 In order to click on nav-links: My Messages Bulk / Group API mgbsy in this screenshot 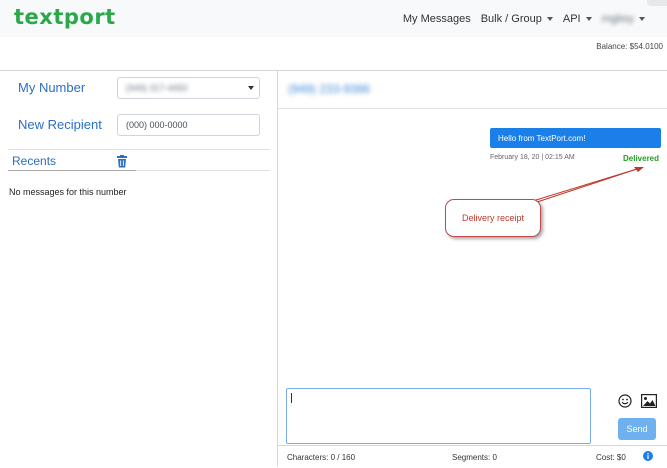, I will do `click(524, 19)`.